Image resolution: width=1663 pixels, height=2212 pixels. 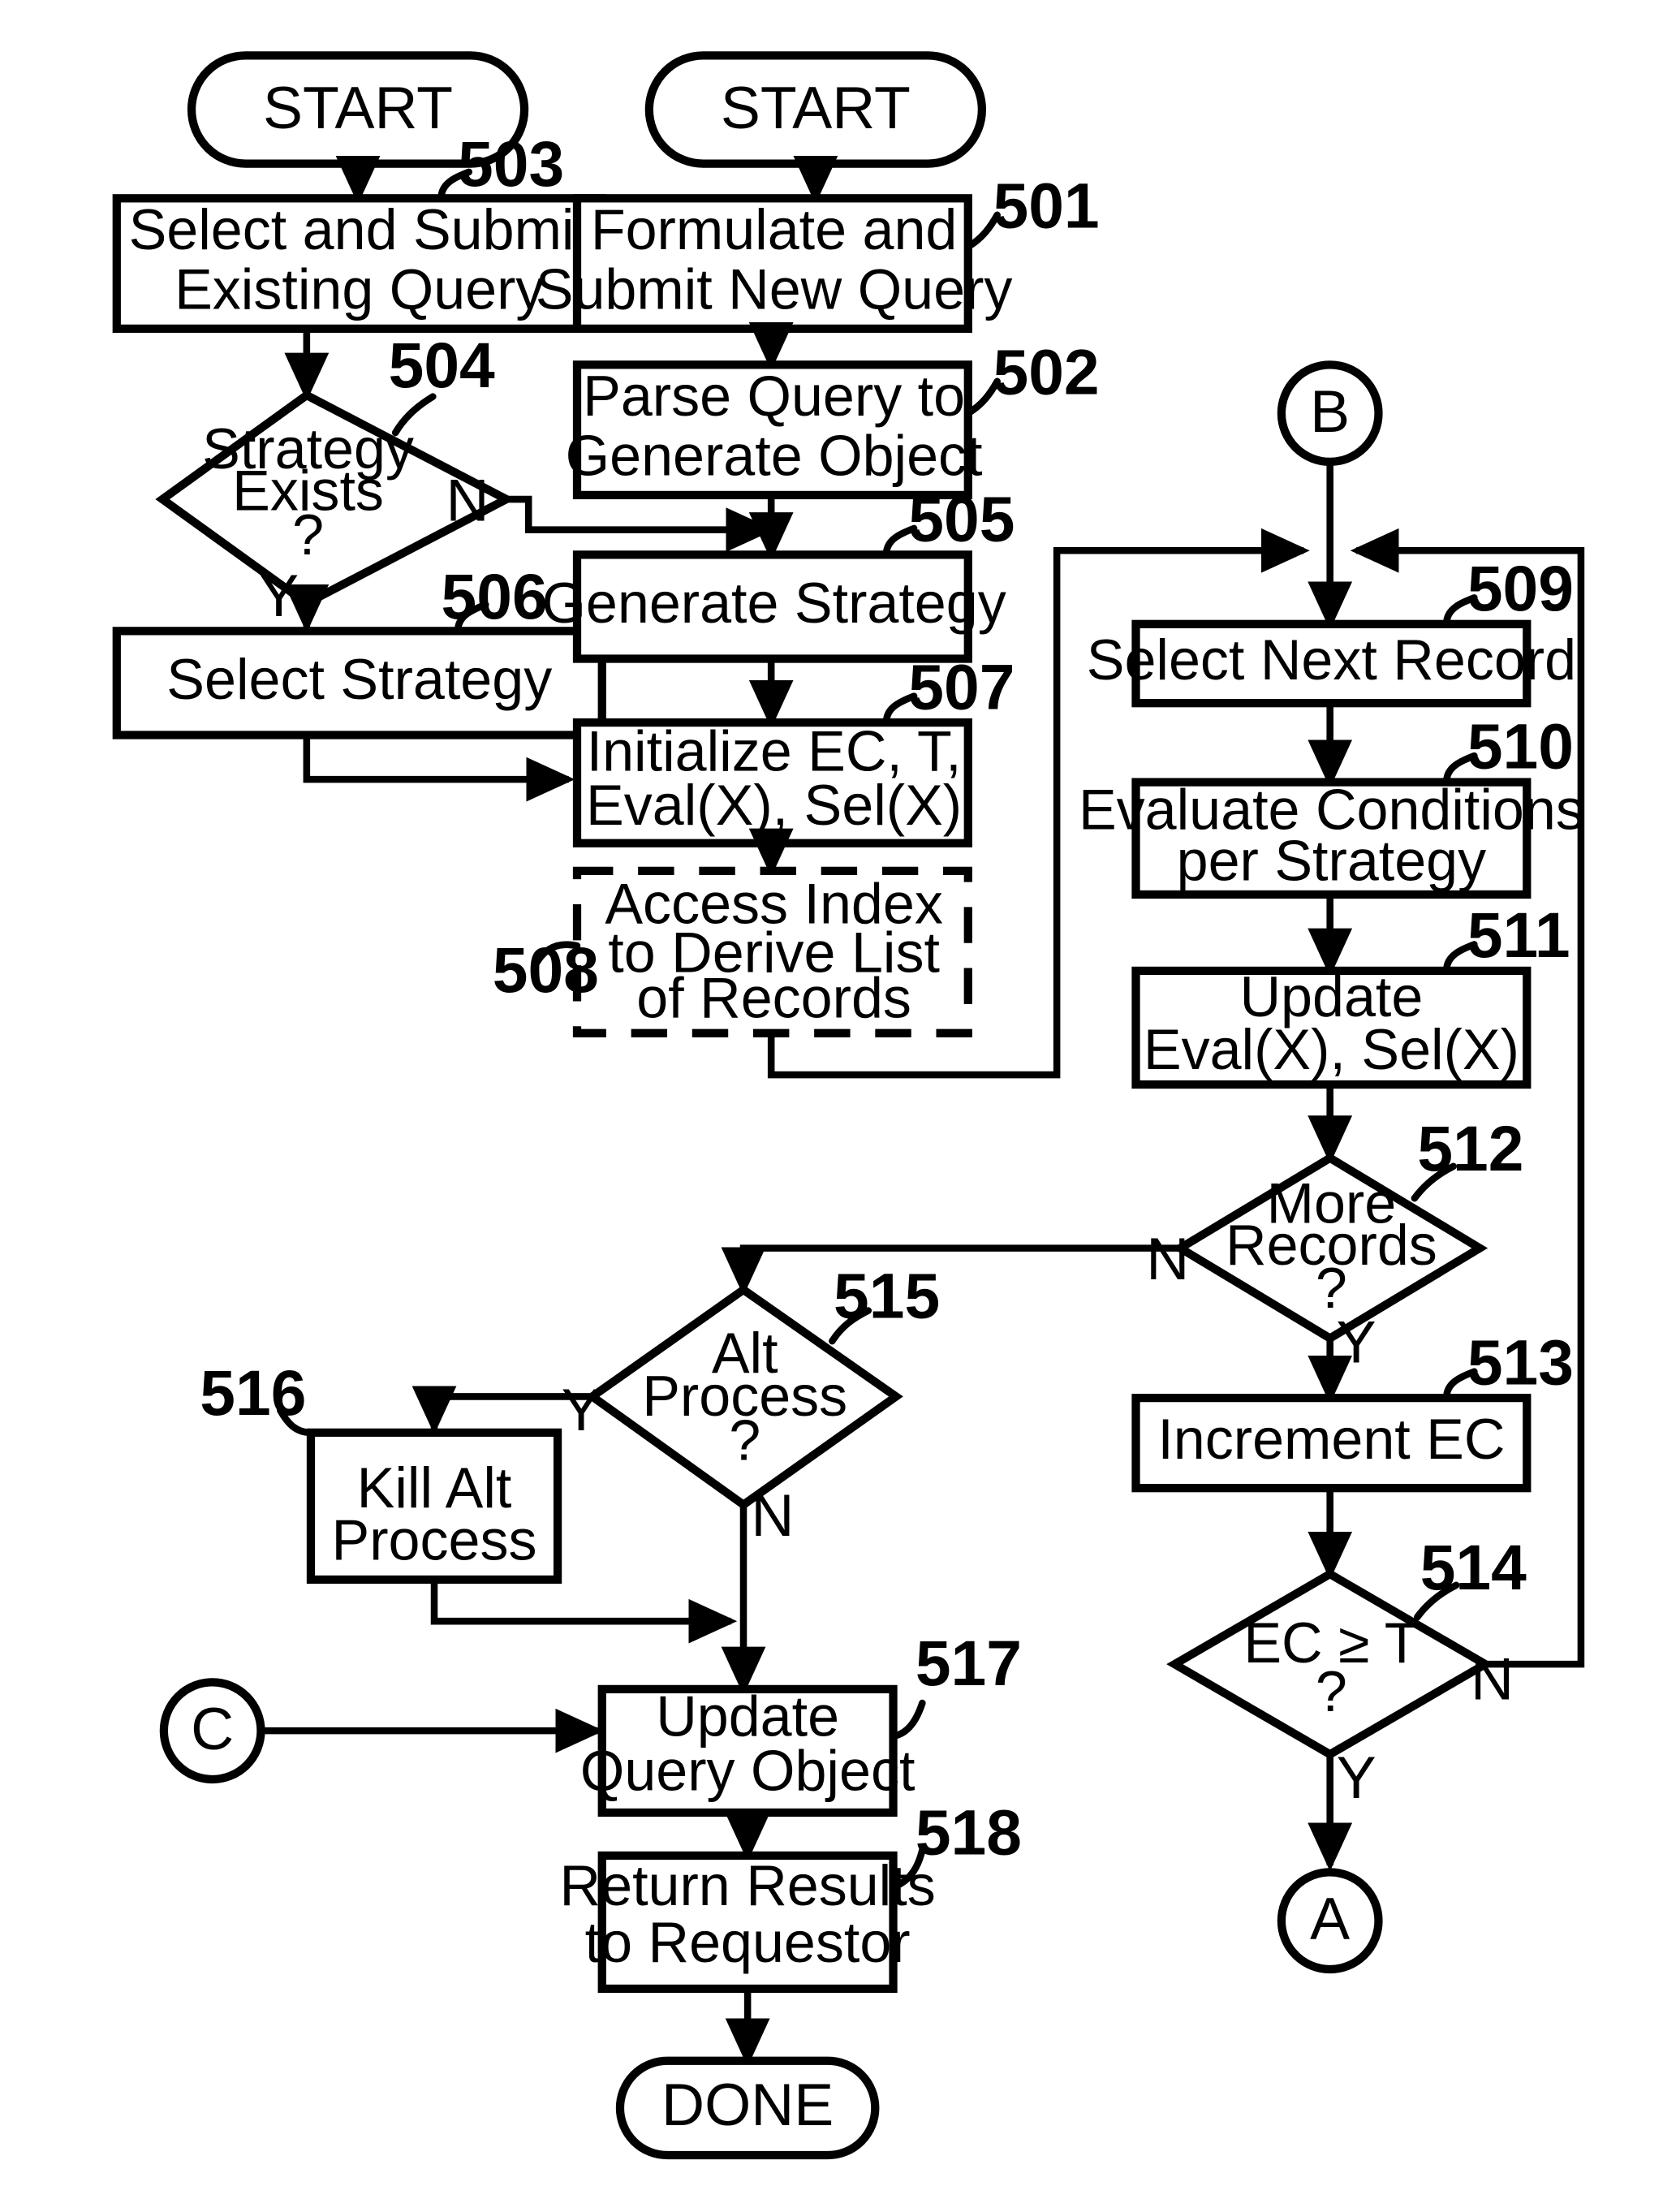 I want to click on decision-514-line2: ?, so click(x=1332, y=1691).